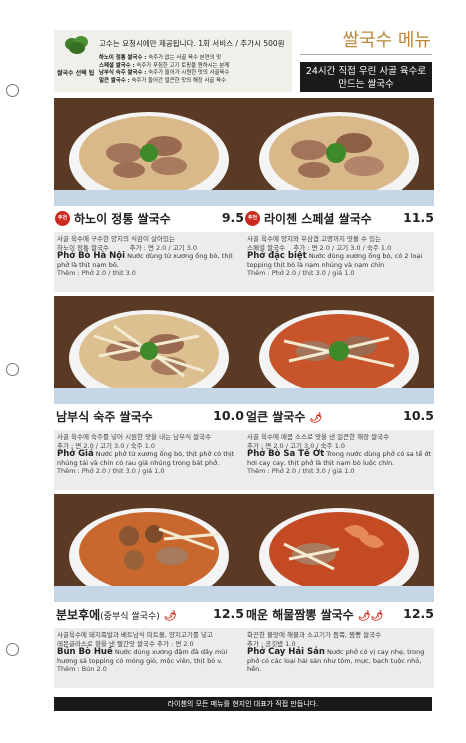 The height and width of the screenshot is (743, 466). I want to click on item-name: 라이첸 스페셜 쌀국수, so click(318, 219).